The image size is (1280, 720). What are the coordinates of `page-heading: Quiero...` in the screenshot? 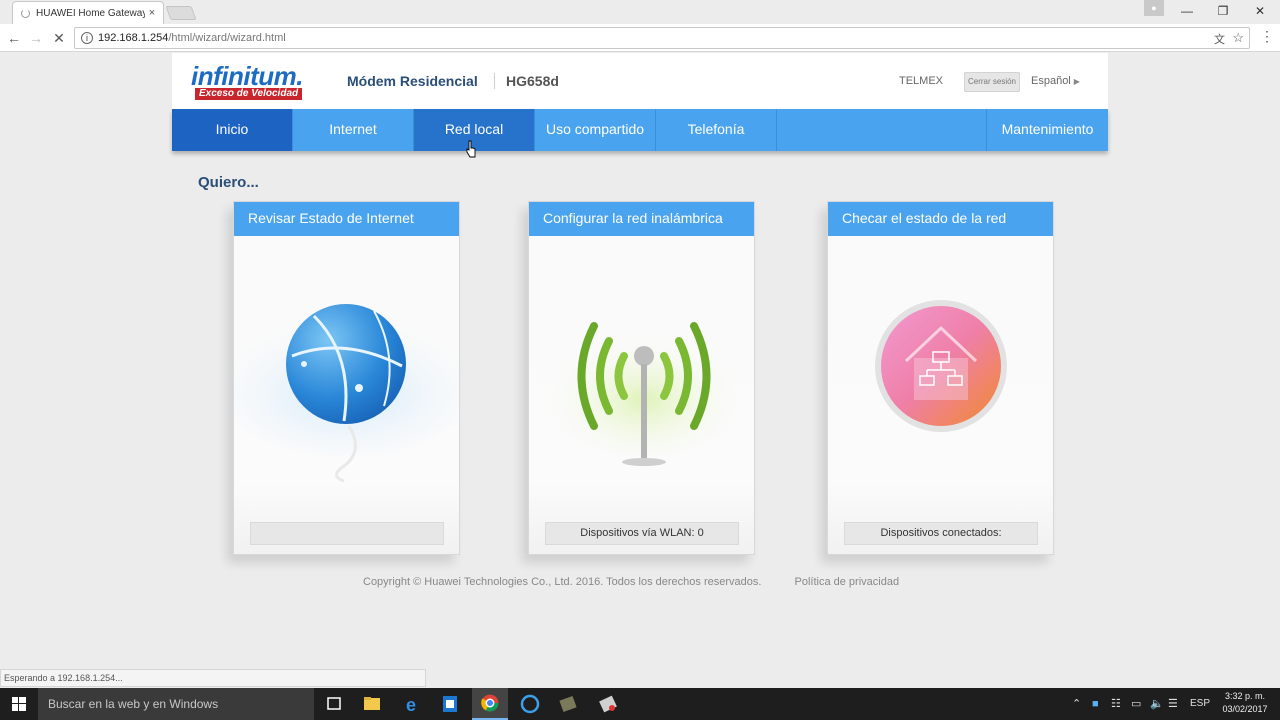 It's located at (228, 182).